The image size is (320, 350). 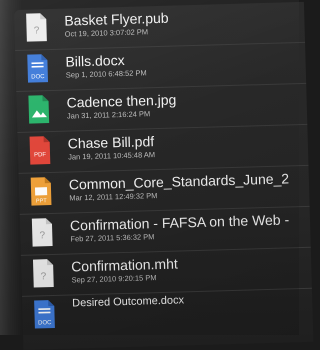 What do you see at coordinates (108, 115) in the screenshot?
I see `file-date: Jan 31, 2011 2:16:24 PM` at bounding box center [108, 115].